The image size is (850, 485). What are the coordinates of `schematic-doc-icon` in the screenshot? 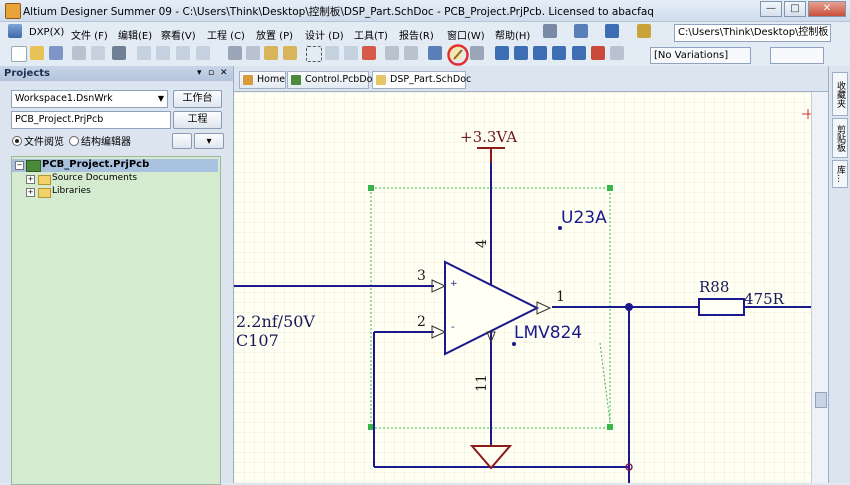 It's located at (381, 80).